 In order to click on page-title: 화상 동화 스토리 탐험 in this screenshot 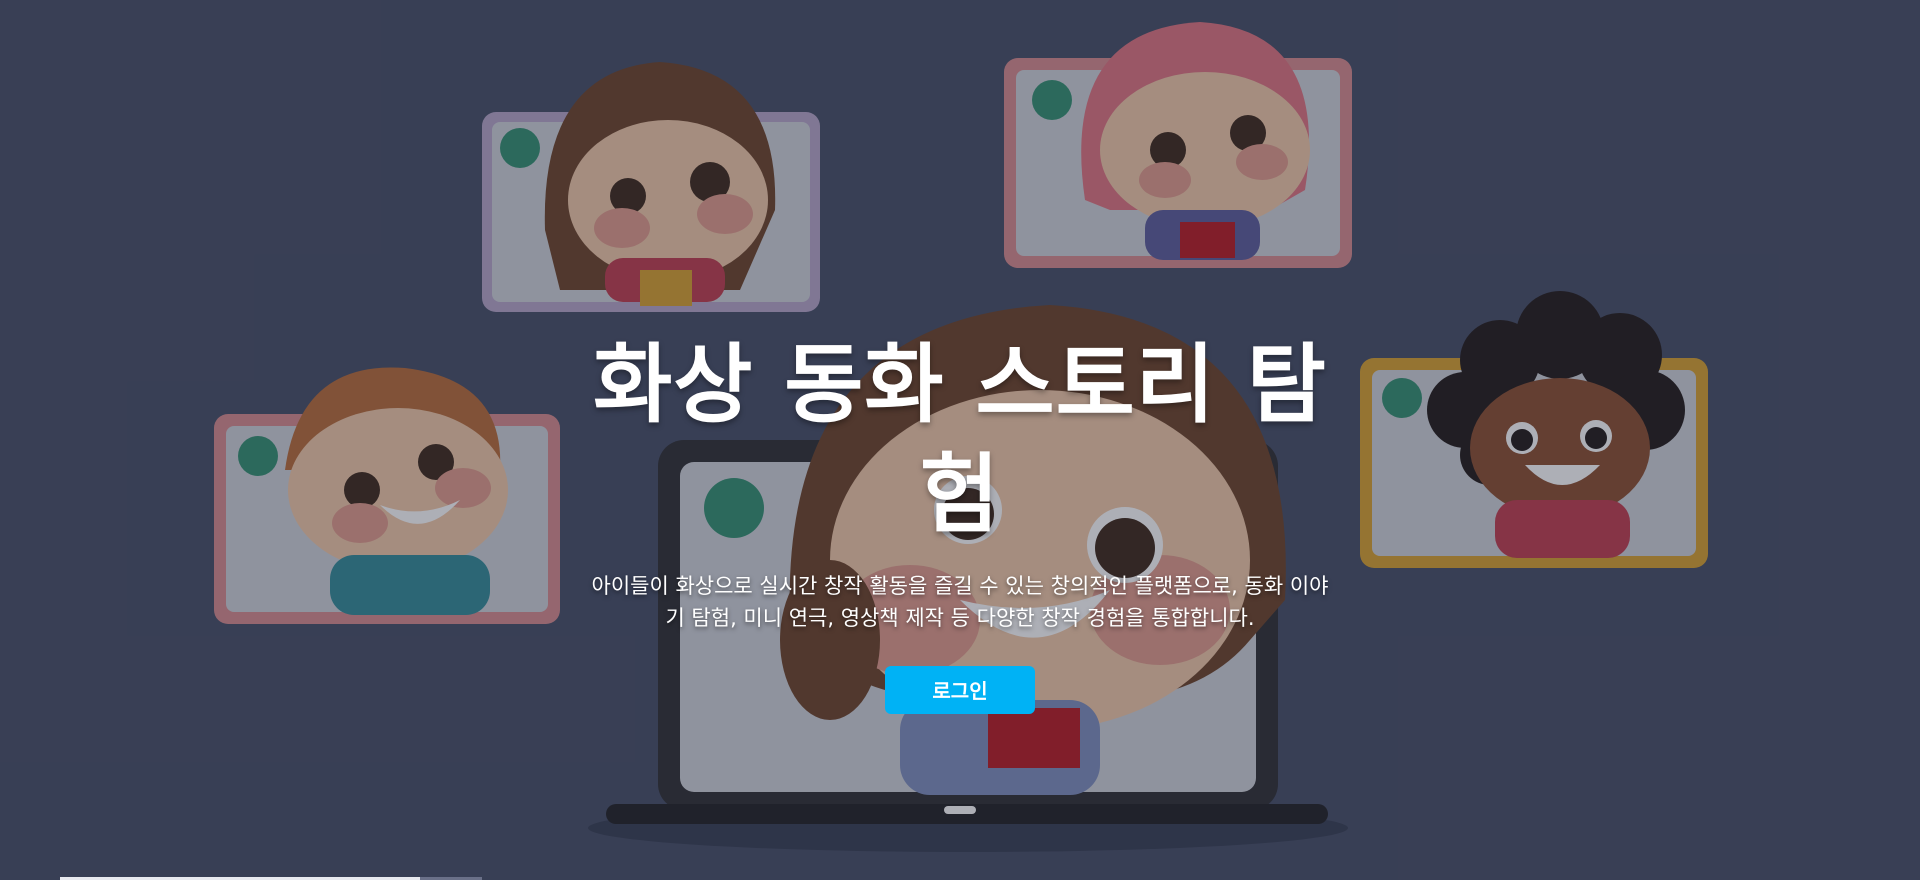, I will do `click(960, 440)`.